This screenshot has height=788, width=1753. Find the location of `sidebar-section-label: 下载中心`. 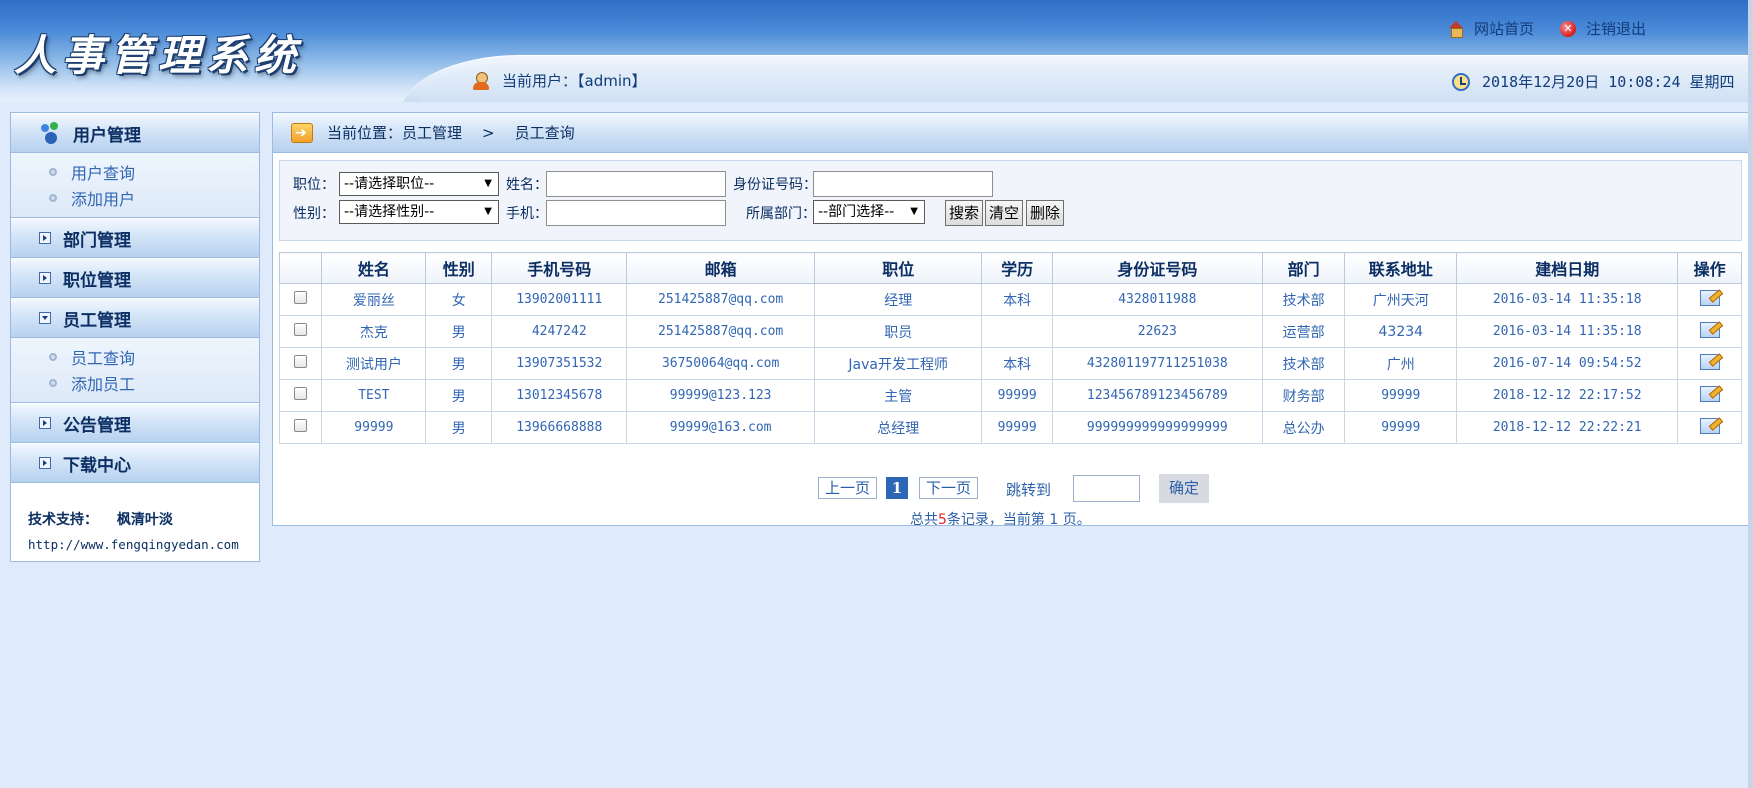

sidebar-section-label: 下载中心 is located at coordinates (97, 465).